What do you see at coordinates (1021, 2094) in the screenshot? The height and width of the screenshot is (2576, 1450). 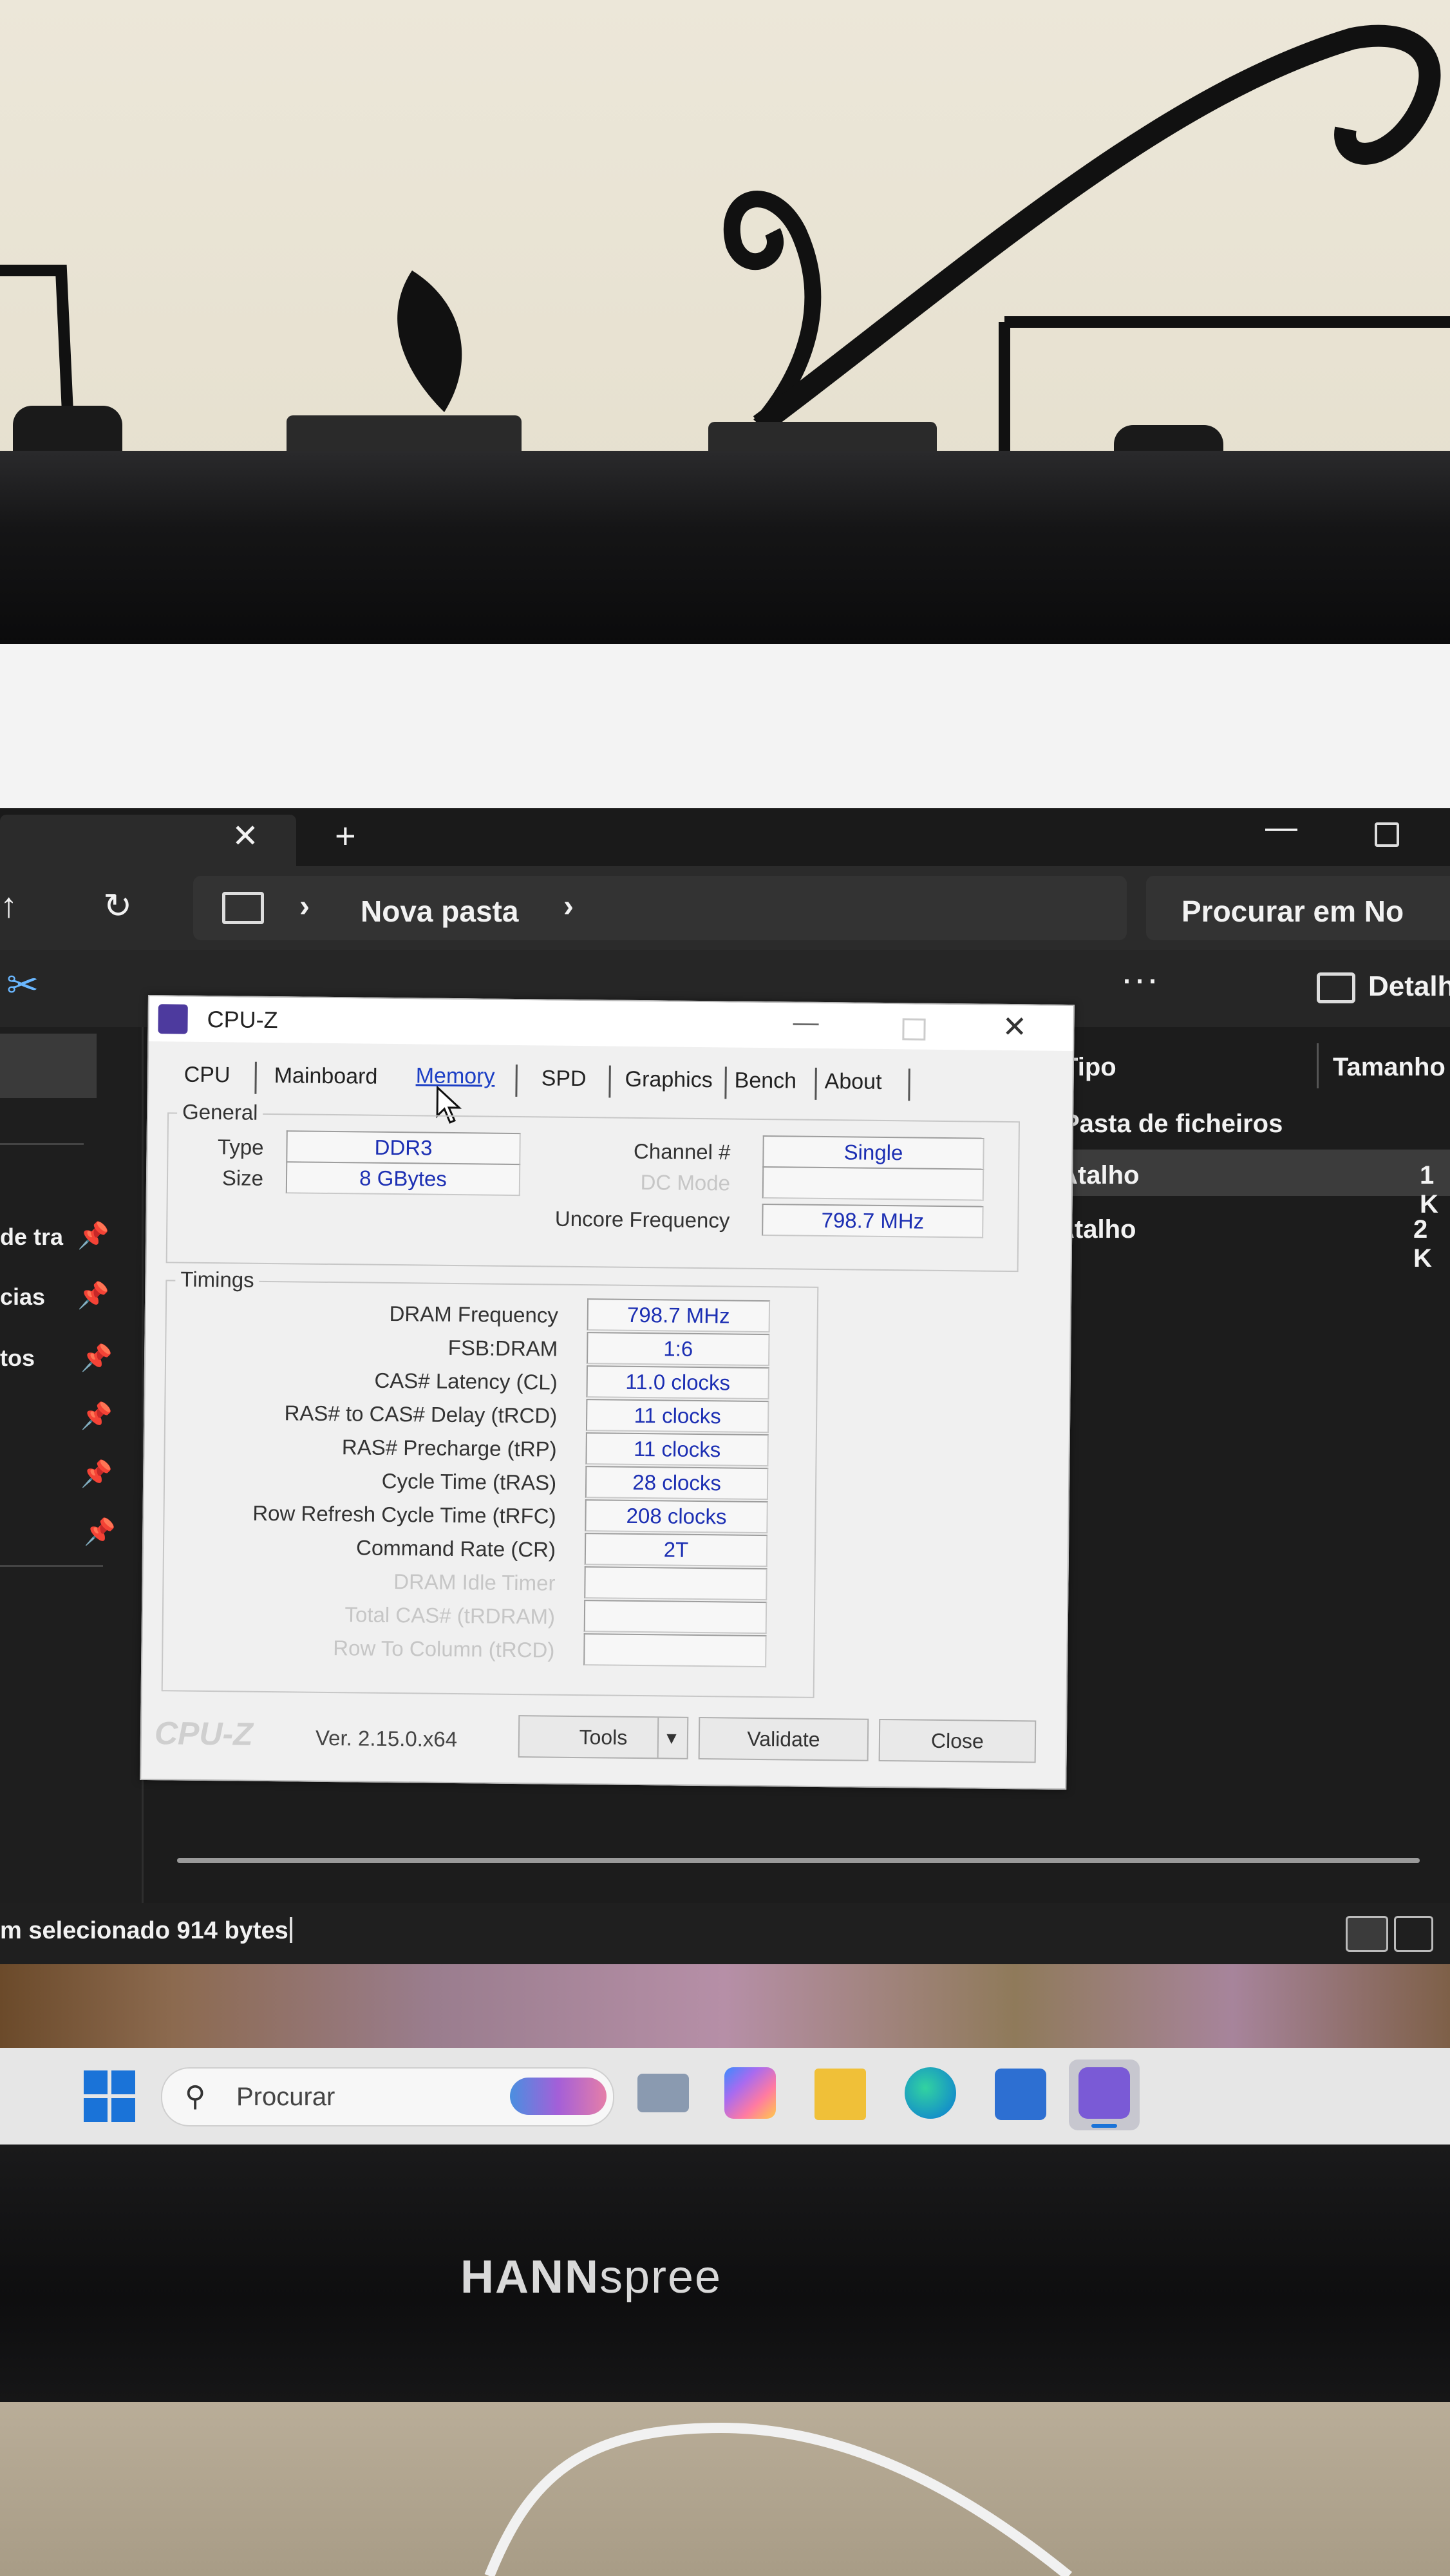 I see `store-icon` at bounding box center [1021, 2094].